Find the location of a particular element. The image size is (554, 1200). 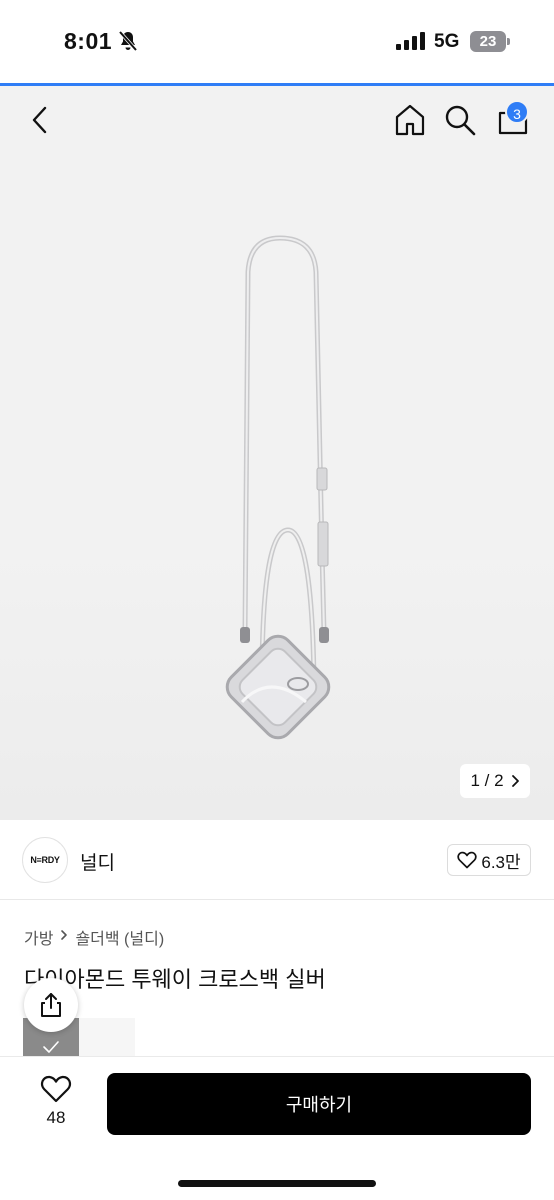

check-icon is located at coordinates (51, 1047).